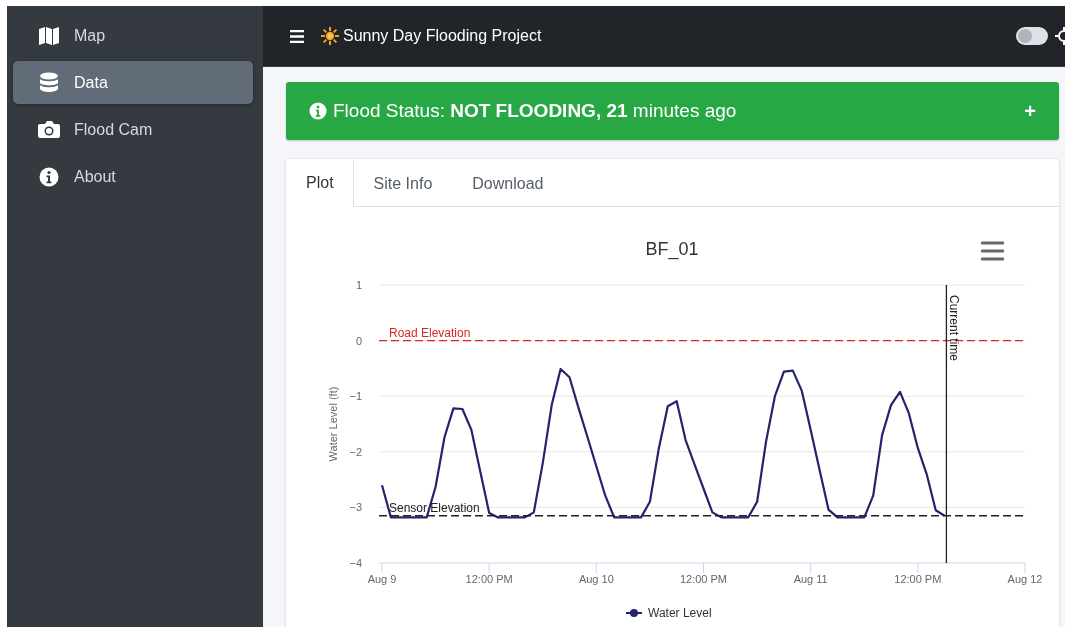 The width and height of the screenshot is (1065, 627). I want to click on x-tick-label: Aug 10, so click(596, 579).